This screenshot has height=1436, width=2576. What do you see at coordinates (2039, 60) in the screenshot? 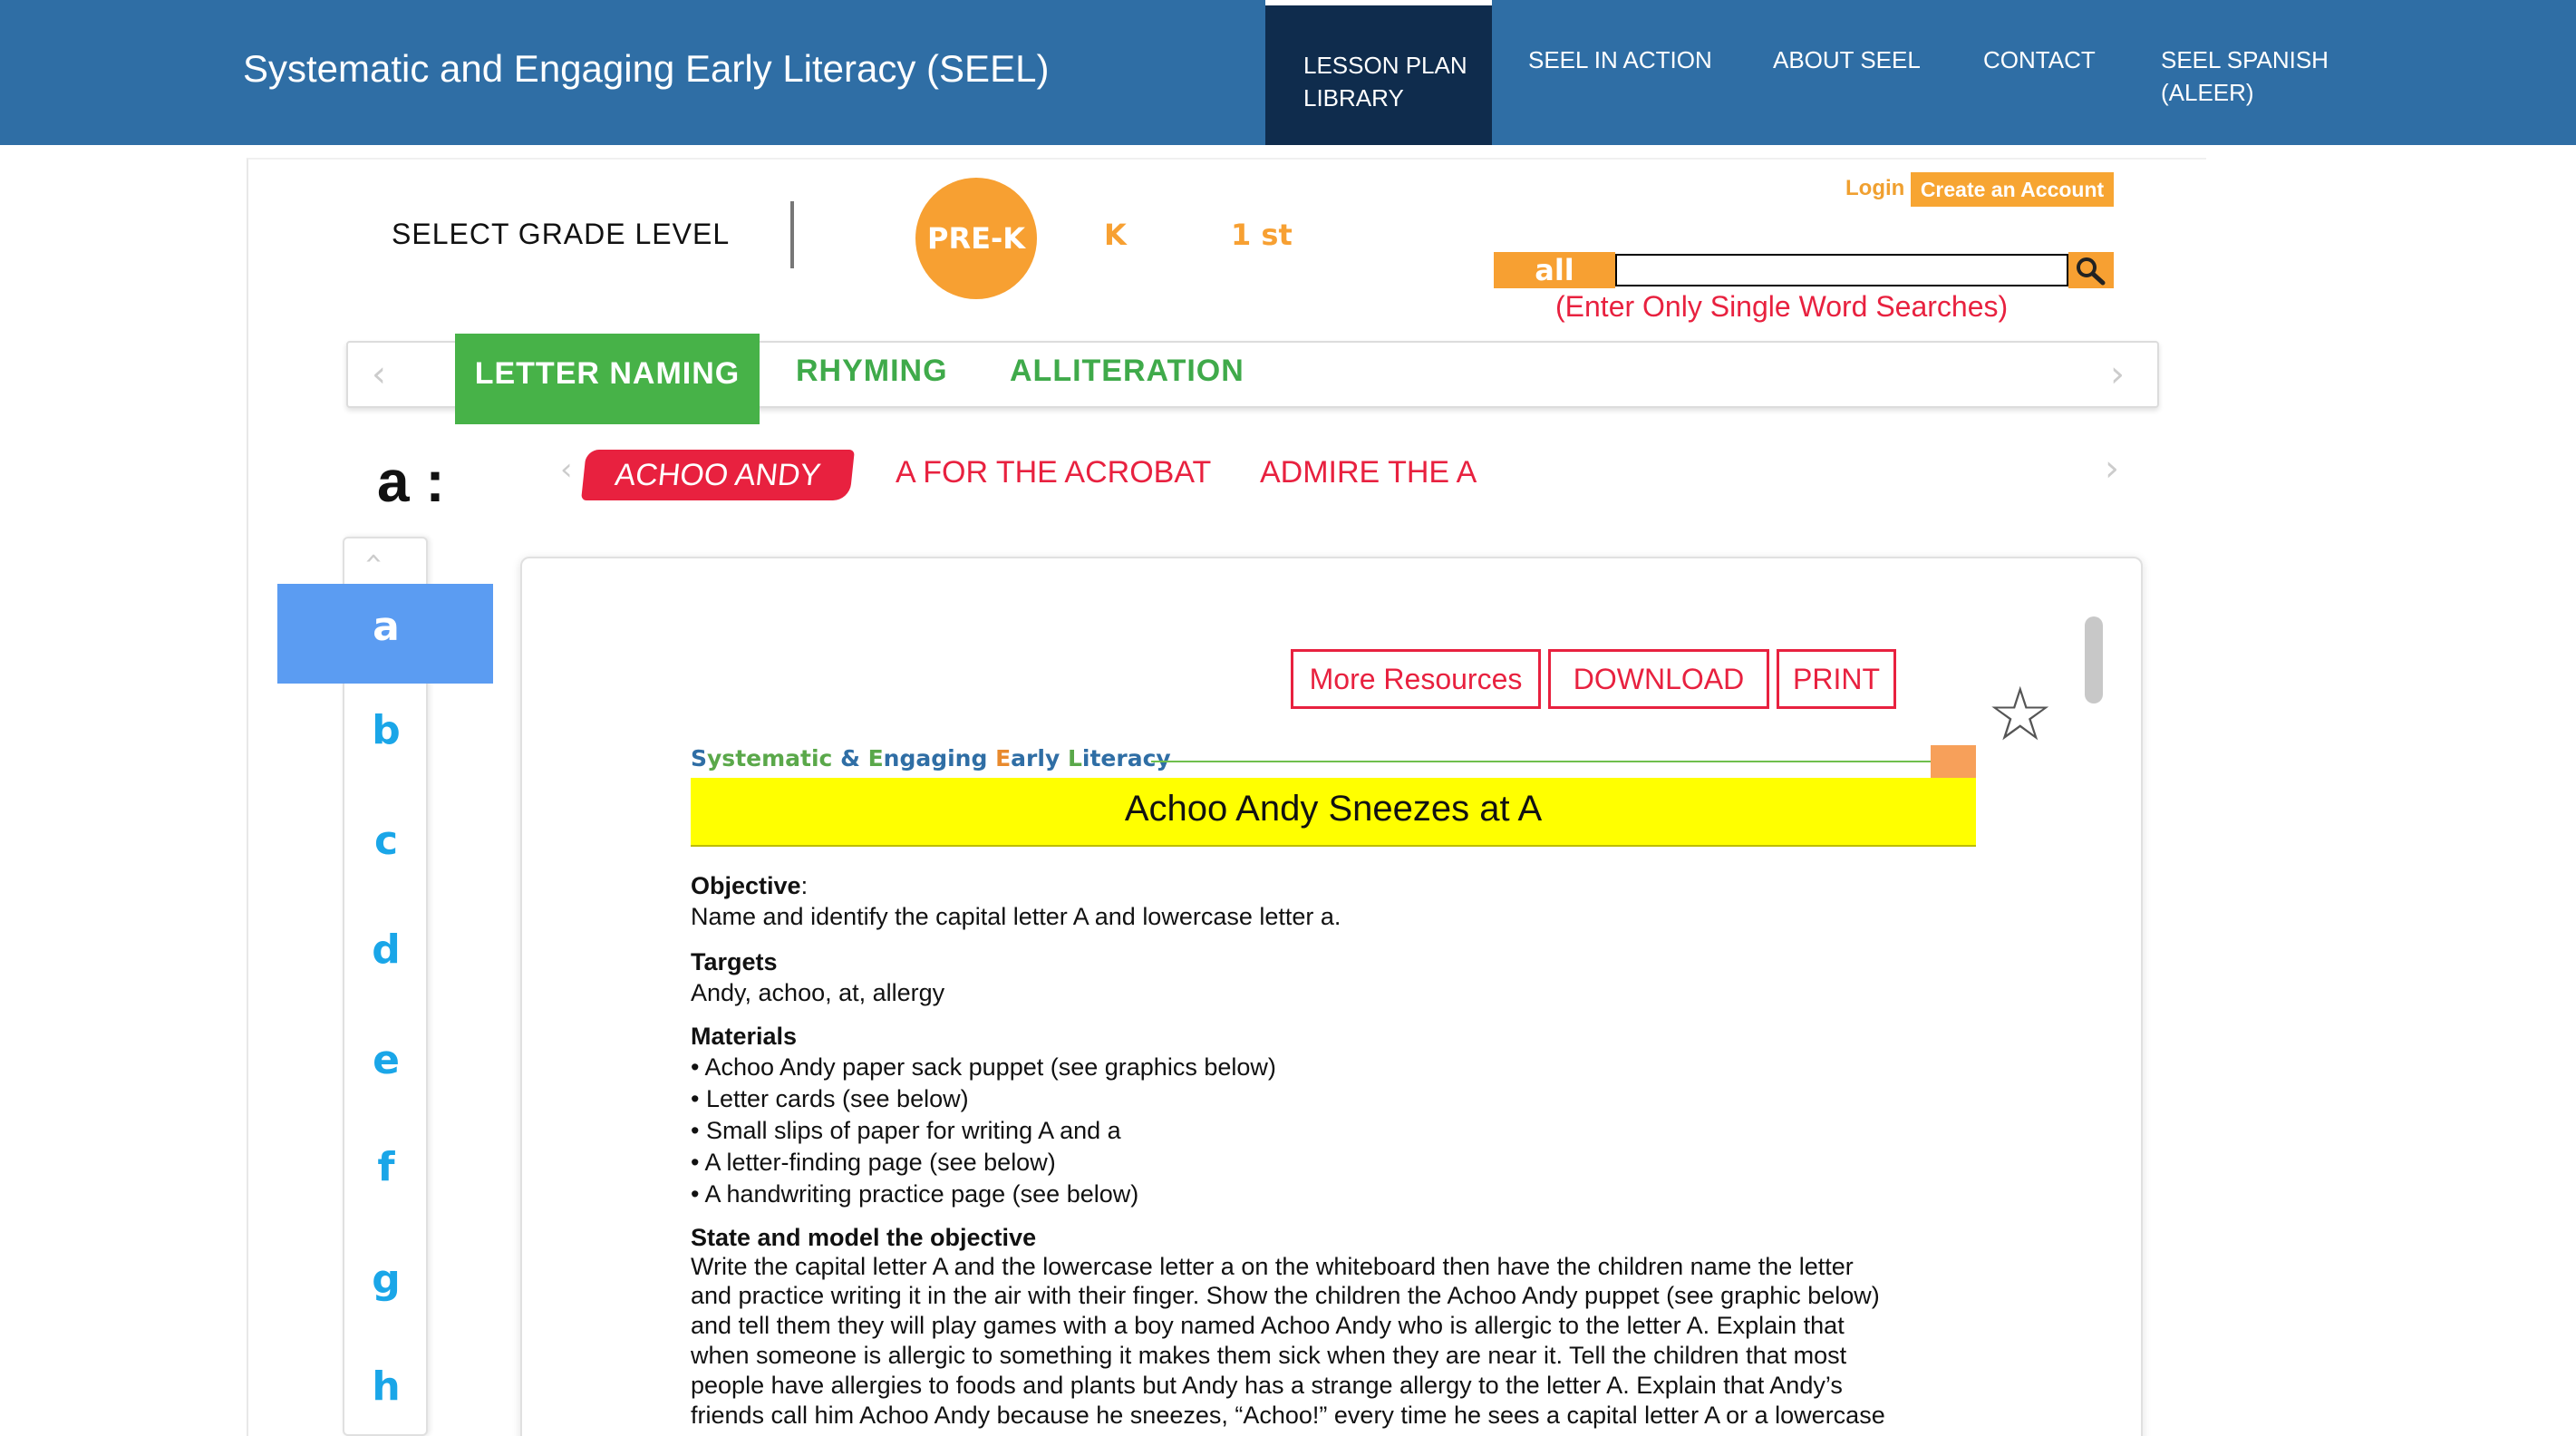
I see `nav-contact: CONTACT` at bounding box center [2039, 60].